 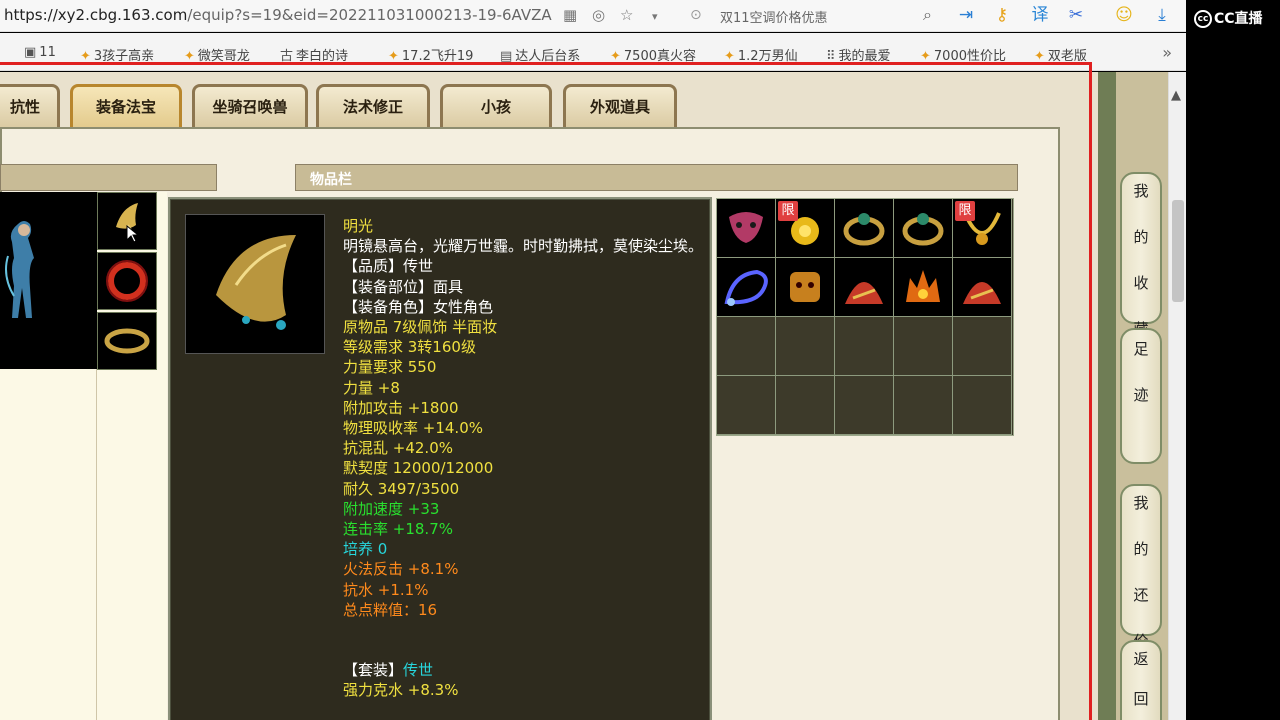 What do you see at coordinates (40, 52) in the screenshot?
I see `bookmark-item: ▣ 11` at bounding box center [40, 52].